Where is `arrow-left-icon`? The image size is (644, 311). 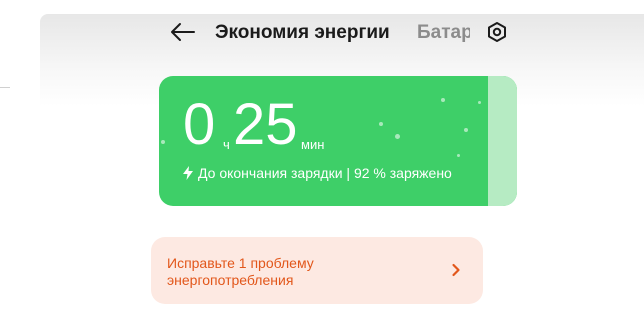 arrow-left-icon is located at coordinates (183, 32).